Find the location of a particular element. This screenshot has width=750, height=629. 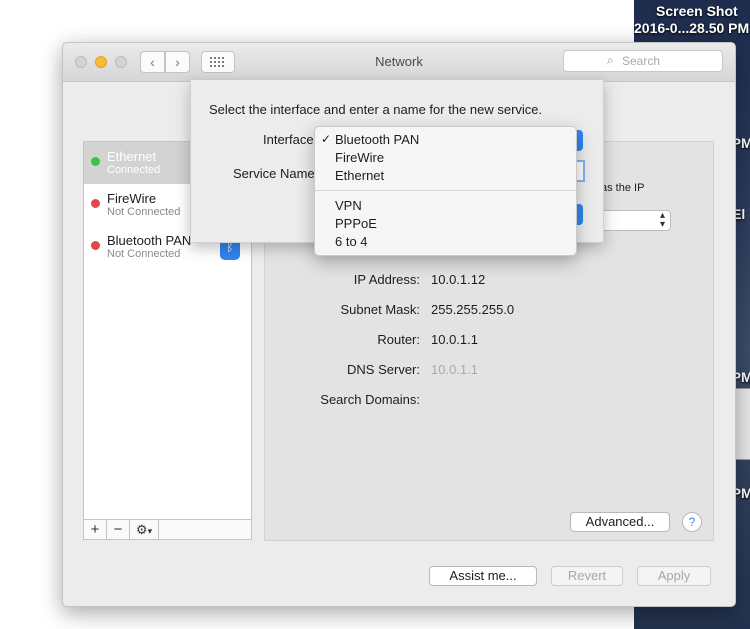

add-service-button: + is located at coordinates (95, 529).